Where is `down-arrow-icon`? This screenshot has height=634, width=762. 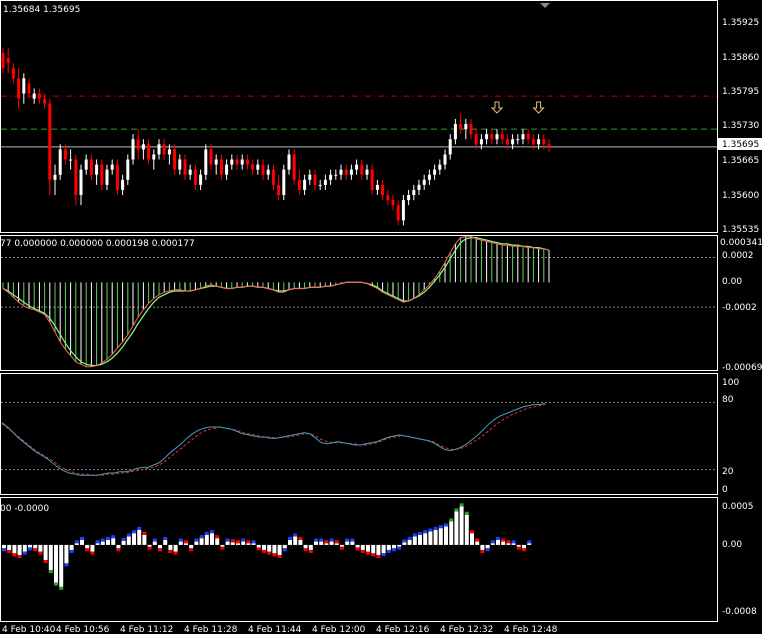
down-arrow-icon is located at coordinates (497, 107).